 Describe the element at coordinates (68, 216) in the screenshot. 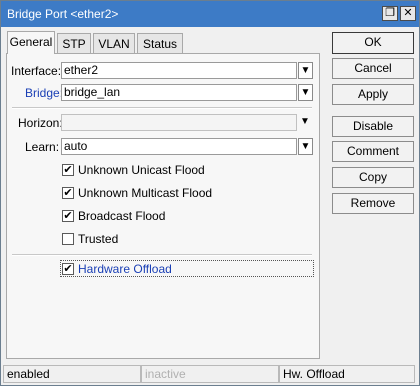

I see `broadcast-flood-checkbox: ✔` at that location.